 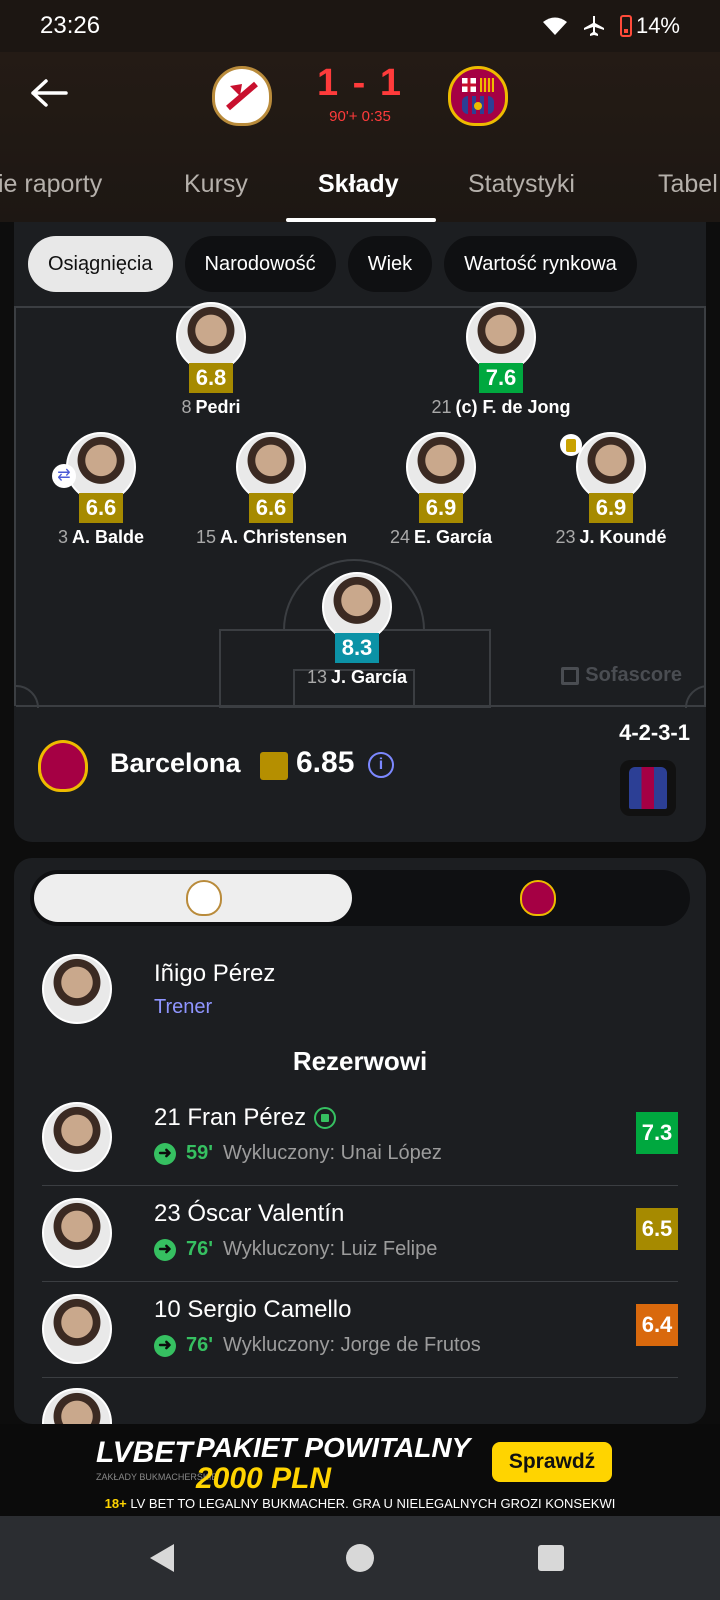 What do you see at coordinates (51, 184) in the screenshot?
I see `tab-raporty: ie raporty` at bounding box center [51, 184].